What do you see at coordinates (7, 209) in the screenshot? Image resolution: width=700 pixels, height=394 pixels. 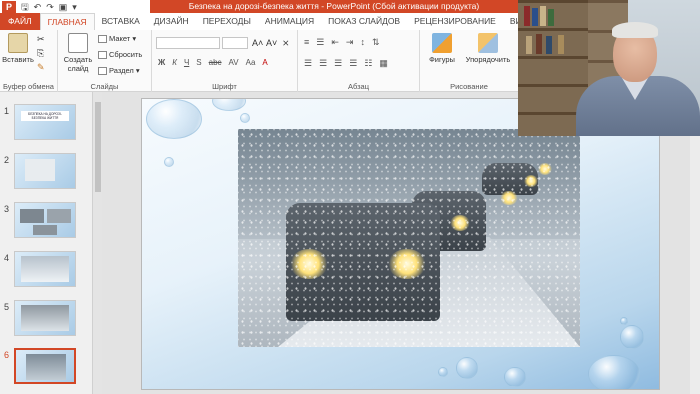 I see `slide-number: 3` at bounding box center [7, 209].